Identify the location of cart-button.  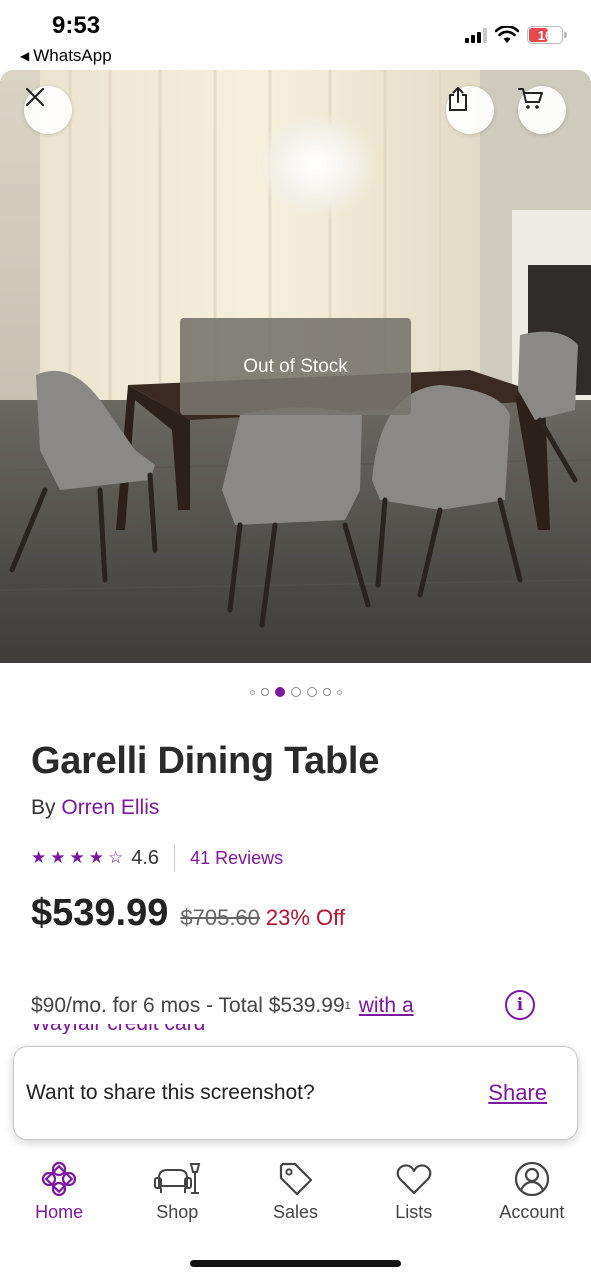
(542, 110).